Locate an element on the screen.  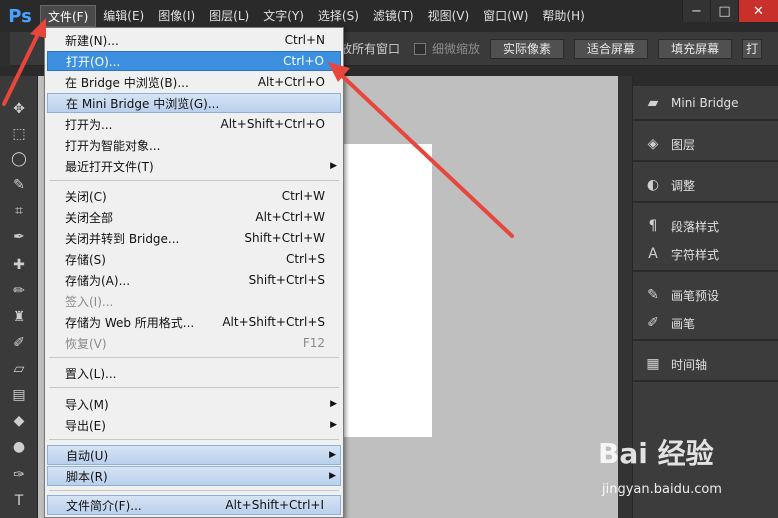
panel-layers: ◈ 图层 is located at coordinates (705, 144).